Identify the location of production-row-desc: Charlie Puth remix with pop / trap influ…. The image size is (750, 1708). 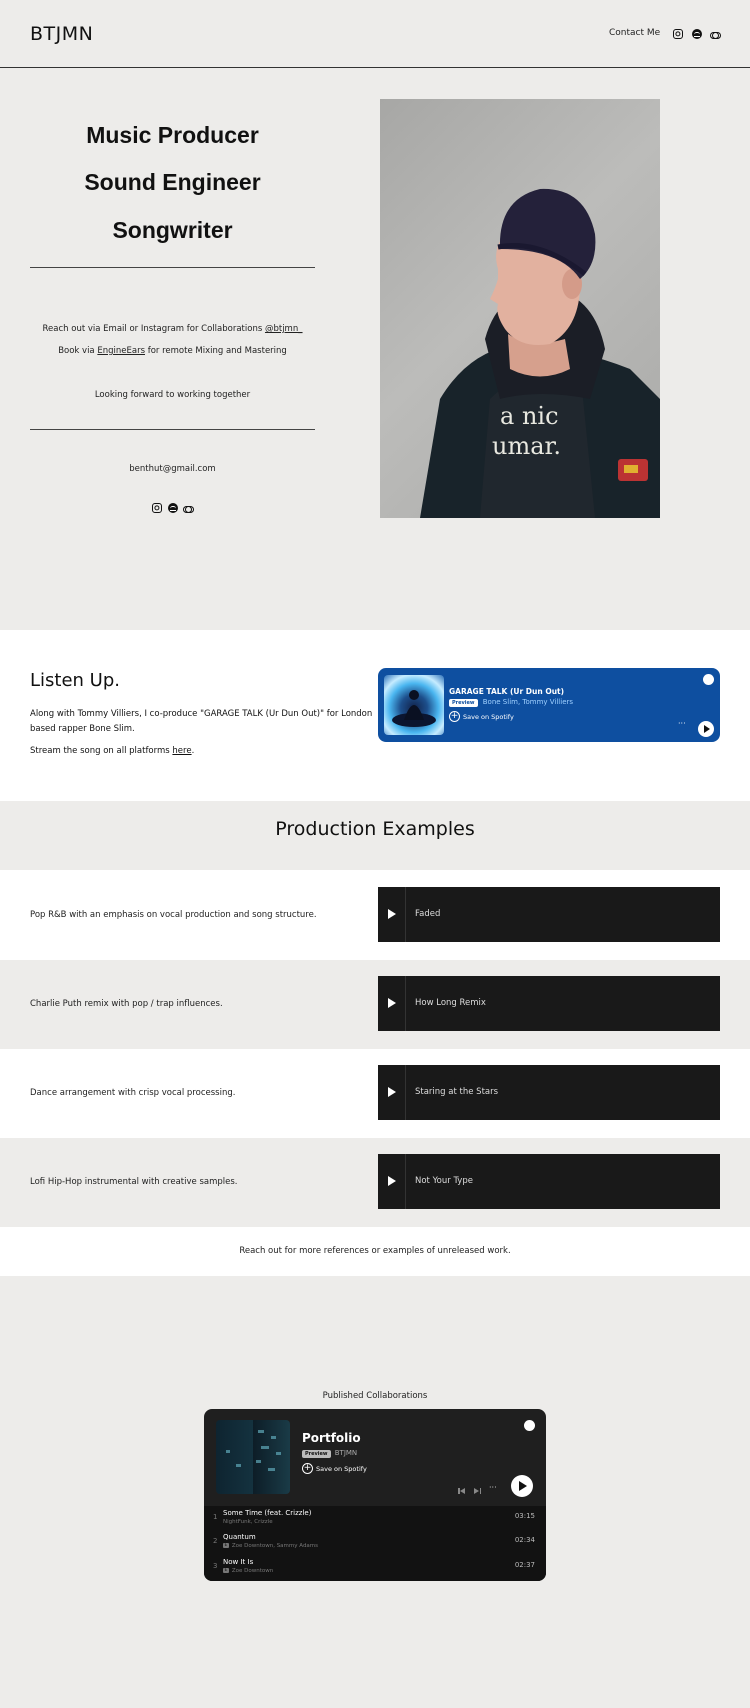
(126, 1004).